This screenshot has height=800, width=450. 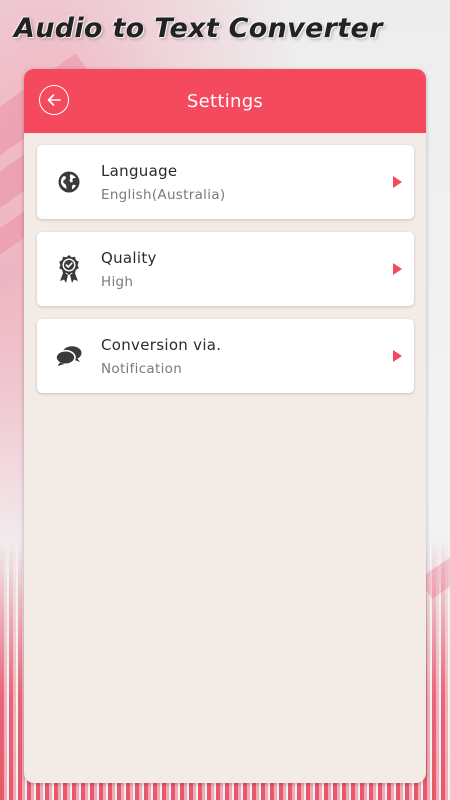 I want to click on setting-texts: Language English(Australia), so click(x=240, y=182).